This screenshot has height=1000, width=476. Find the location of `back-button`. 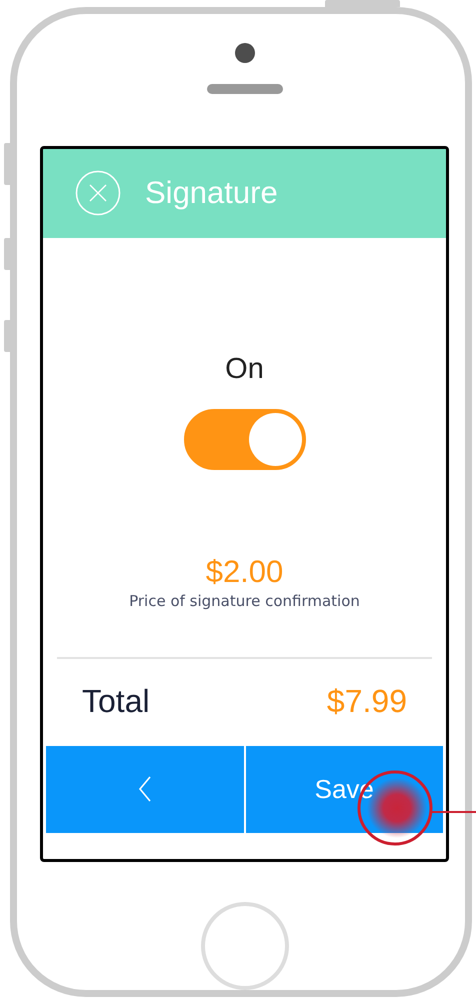

back-button is located at coordinates (145, 789).